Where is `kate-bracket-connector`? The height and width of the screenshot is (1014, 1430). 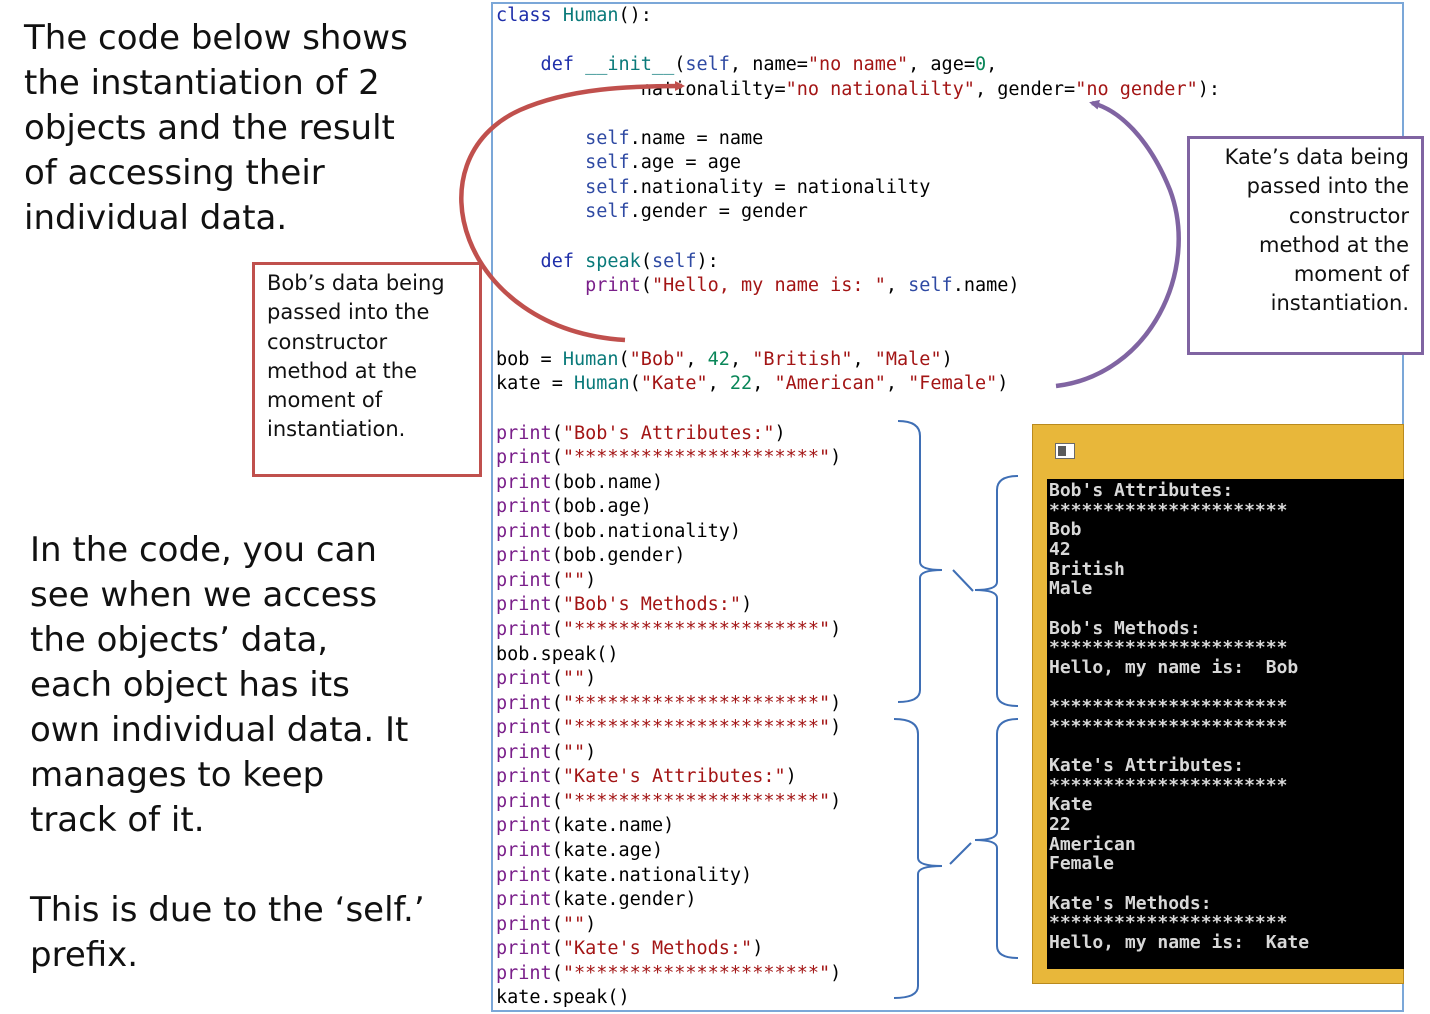
kate-bracket-connector is located at coordinates (960, 853).